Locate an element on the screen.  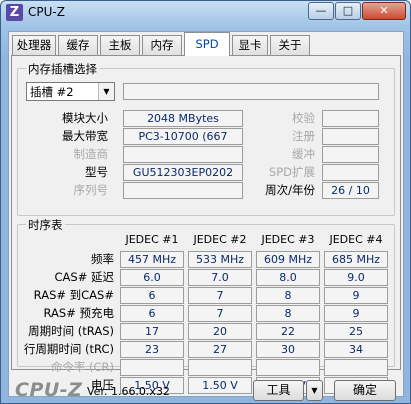
week-year-label: 周次/年份 is located at coordinates (290, 190).